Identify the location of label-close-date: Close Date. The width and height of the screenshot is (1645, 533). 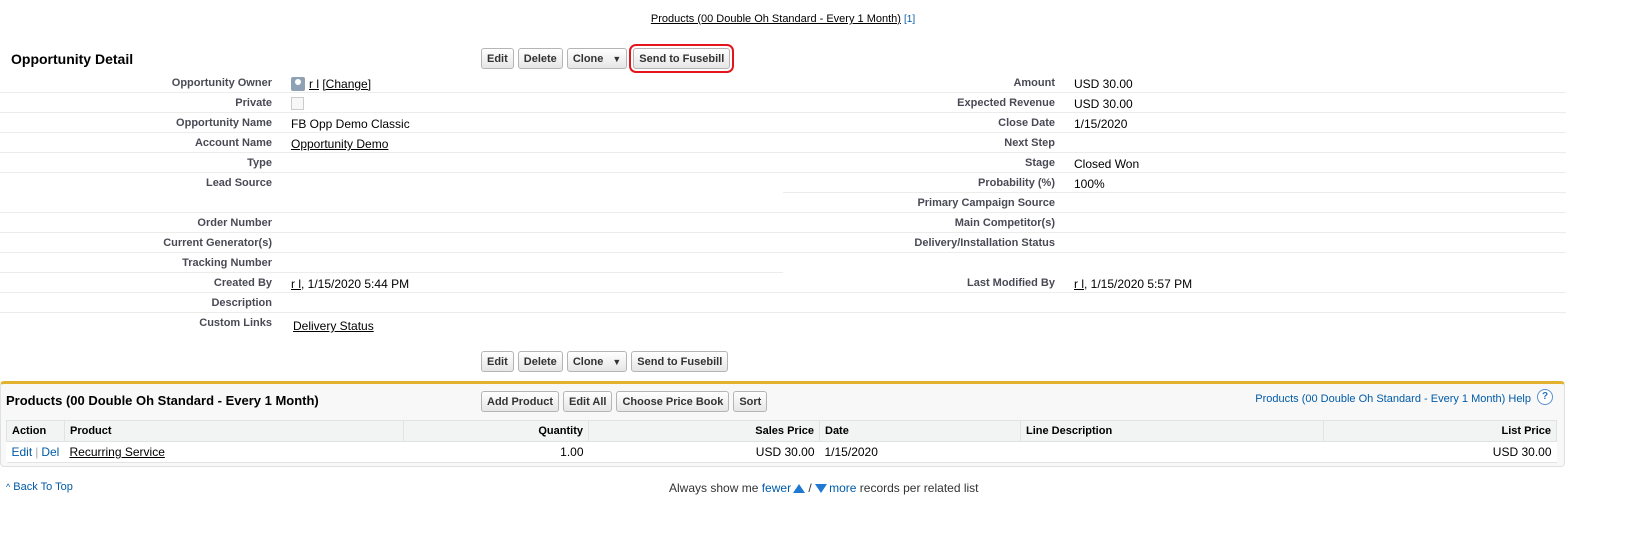
(1026, 123).